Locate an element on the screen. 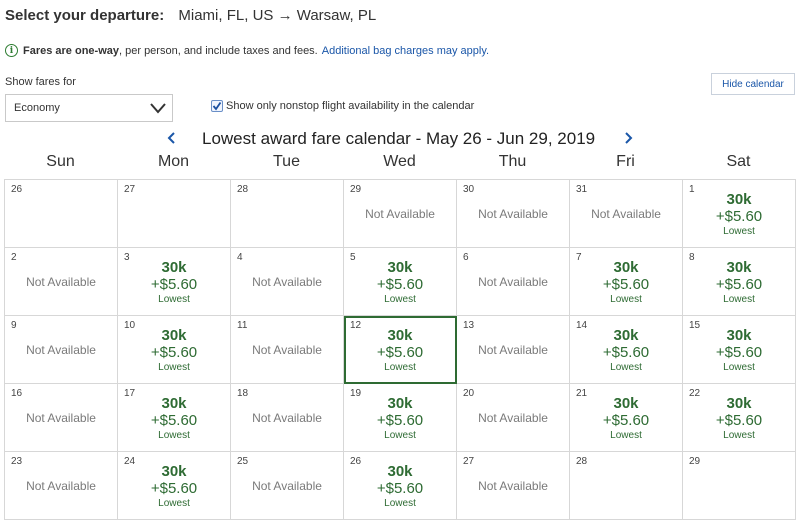 The height and width of the screenshot is (523, 800). calendar-day-cell: 10 30k +$5.60 Lowest is located at coordinates (174, 350).